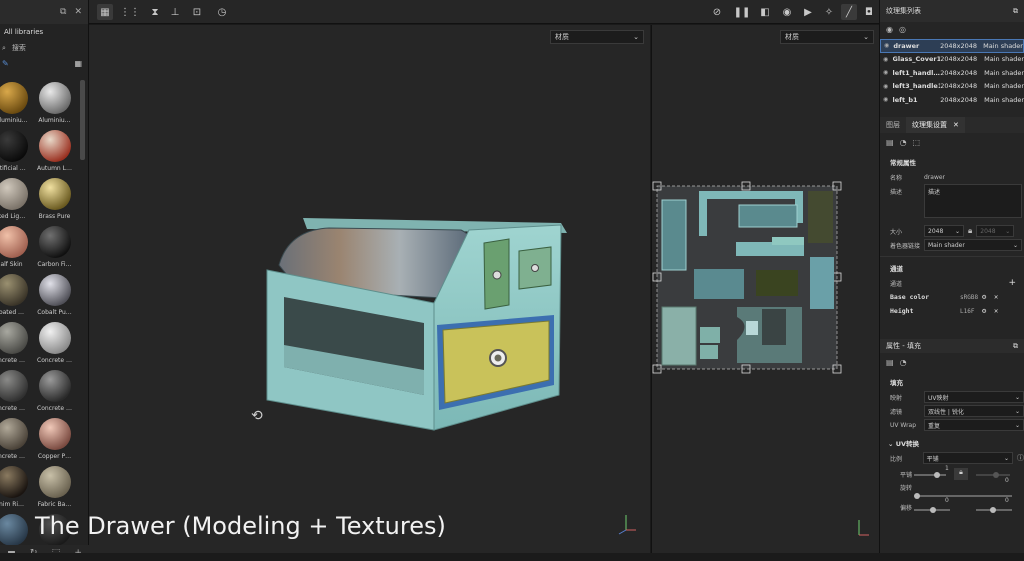  Describe the element at coordinates (930, 475) in the screenshot. I see `tile-slider-u` at that location.